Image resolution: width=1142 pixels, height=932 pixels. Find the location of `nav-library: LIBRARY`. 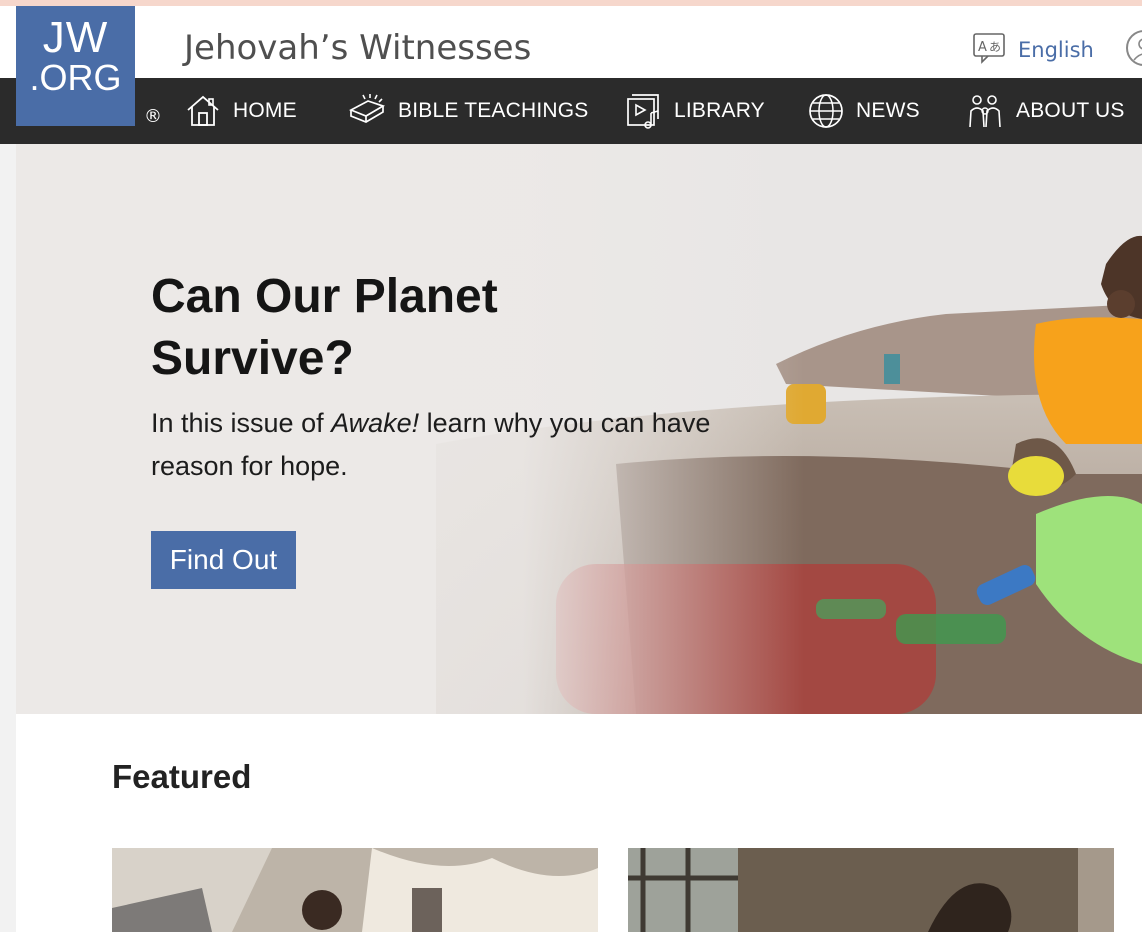

nav-library: LIBRARY is located at coordinates (695, 111).